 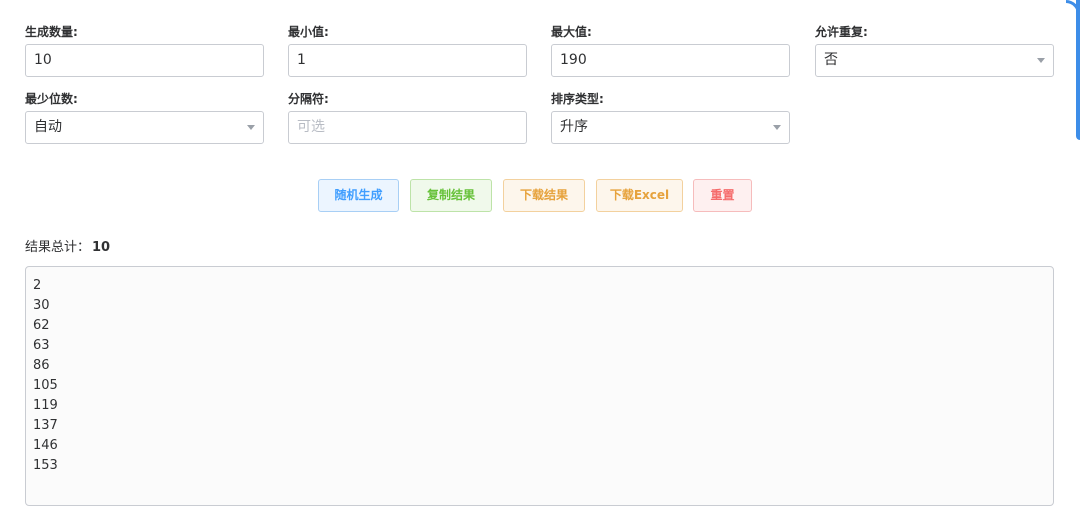 What do you see at coordinates (45, 385) in the screenshot?
I see `result-line: 105` at bounding box center [45, 385].